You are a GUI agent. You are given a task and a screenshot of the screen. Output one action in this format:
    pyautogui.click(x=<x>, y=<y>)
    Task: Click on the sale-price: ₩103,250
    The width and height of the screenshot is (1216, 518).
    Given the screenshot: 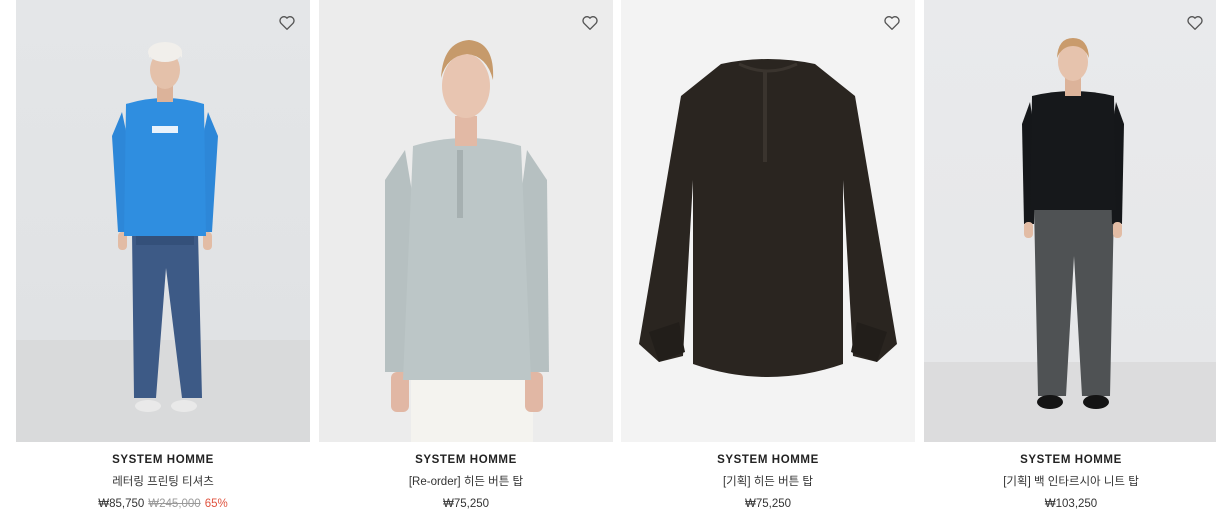 What is the action you would take?
    pyautogui.click(x=1071, y=504)
    